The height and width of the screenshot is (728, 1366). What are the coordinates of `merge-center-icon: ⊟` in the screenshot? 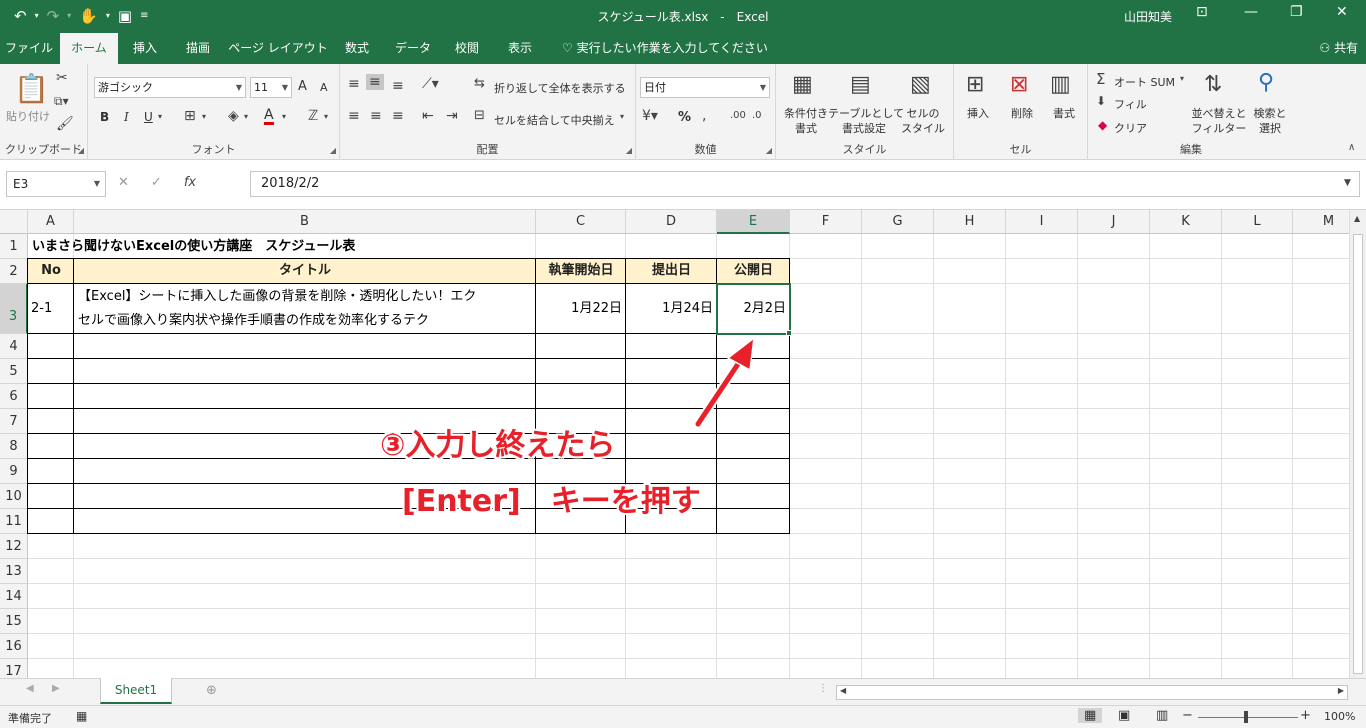 It's located at (479, 115).